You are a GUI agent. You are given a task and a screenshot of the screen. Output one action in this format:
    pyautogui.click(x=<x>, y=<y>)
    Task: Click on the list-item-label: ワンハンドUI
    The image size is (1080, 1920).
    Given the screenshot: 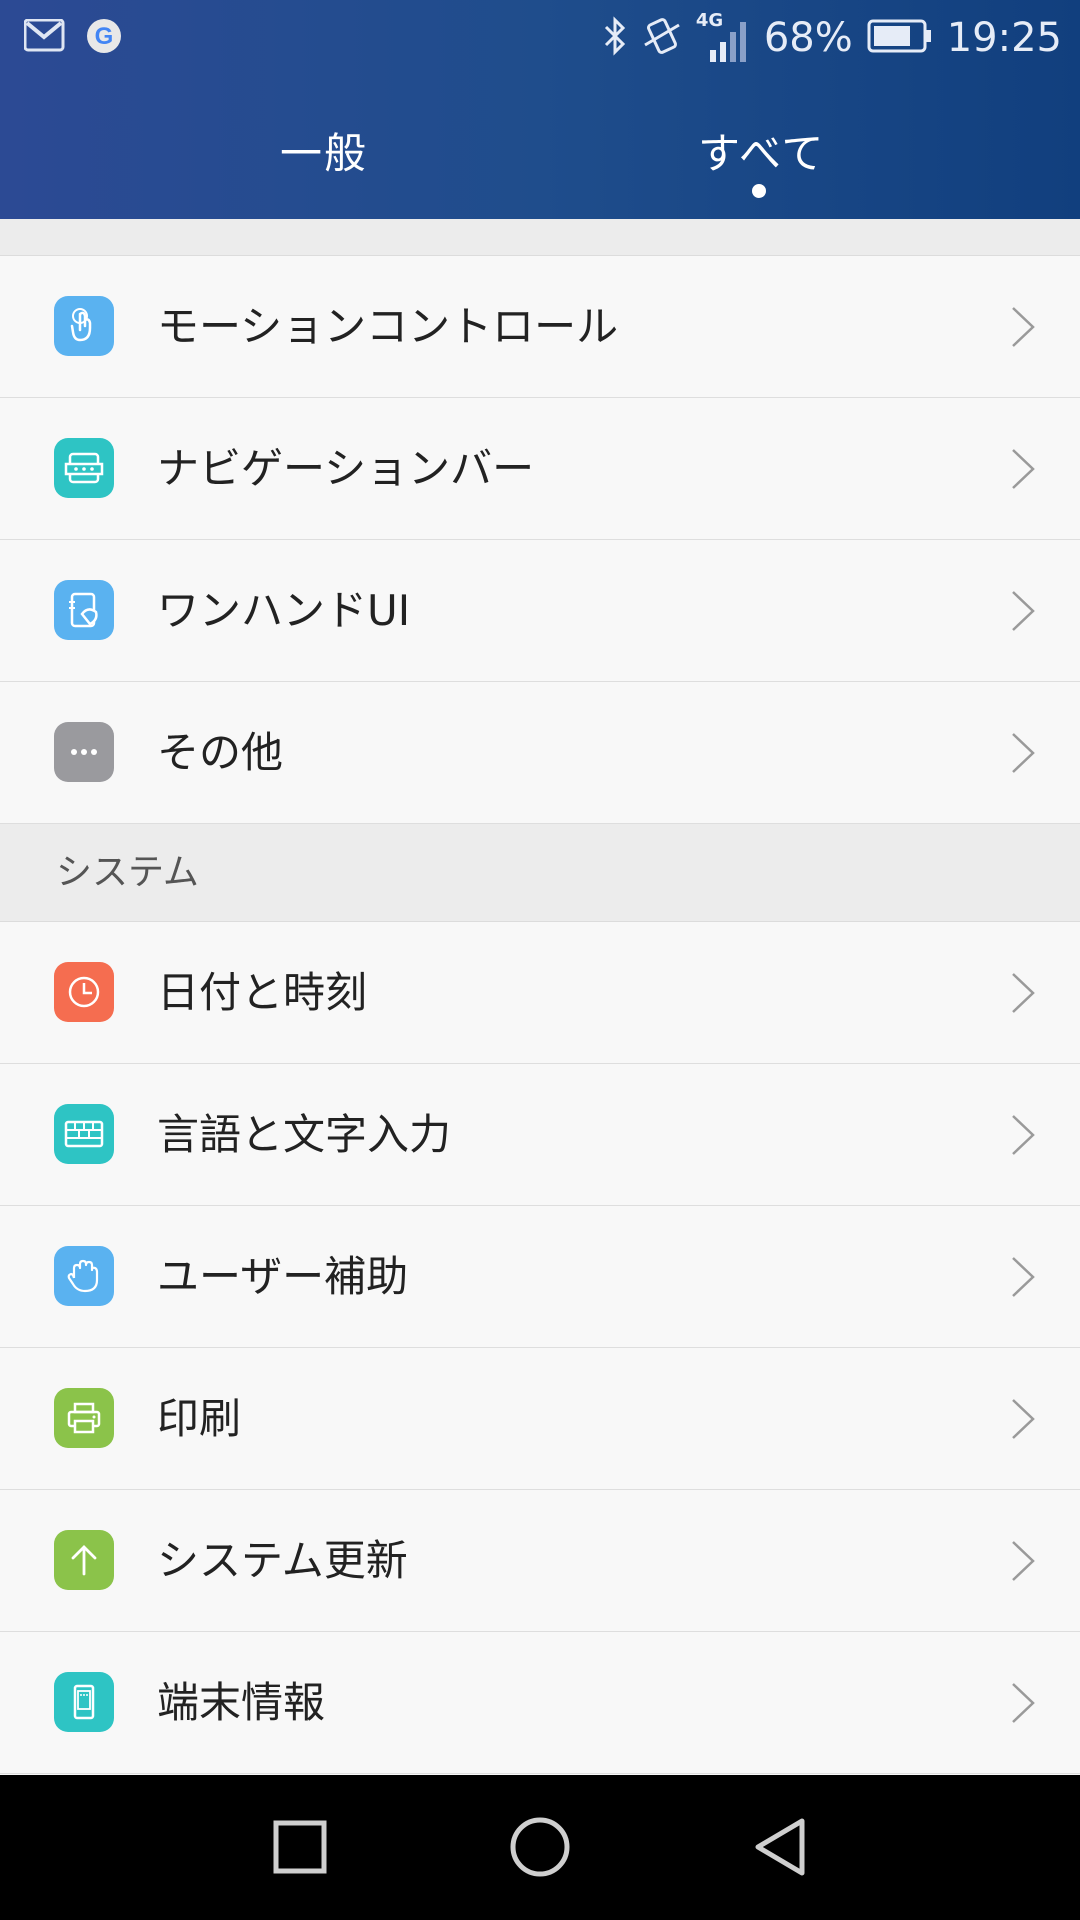 What is the action you would take?
    pyautogui.click(x=284, y=610)
    